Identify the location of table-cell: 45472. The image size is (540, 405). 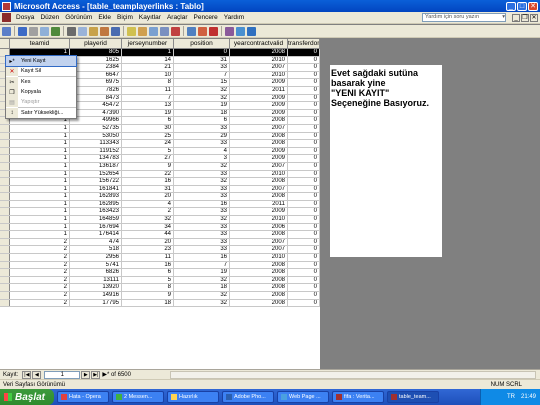
(96, 105).